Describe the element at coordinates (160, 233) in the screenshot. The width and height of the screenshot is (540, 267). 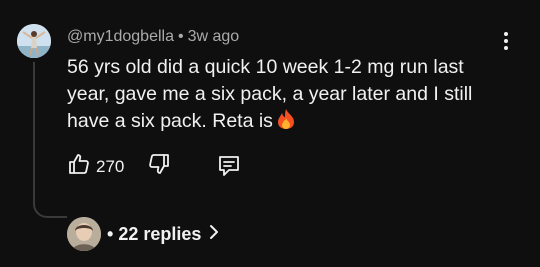
I see `replies-label: 22 replies` at that location.